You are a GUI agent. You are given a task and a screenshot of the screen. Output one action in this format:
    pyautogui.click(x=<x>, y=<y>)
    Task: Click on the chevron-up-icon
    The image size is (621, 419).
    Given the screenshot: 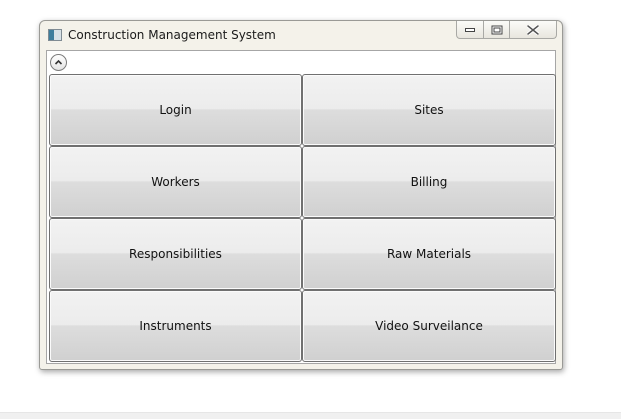 What is the action you would take?
    pyautogui.click(x=58, y=62)
    